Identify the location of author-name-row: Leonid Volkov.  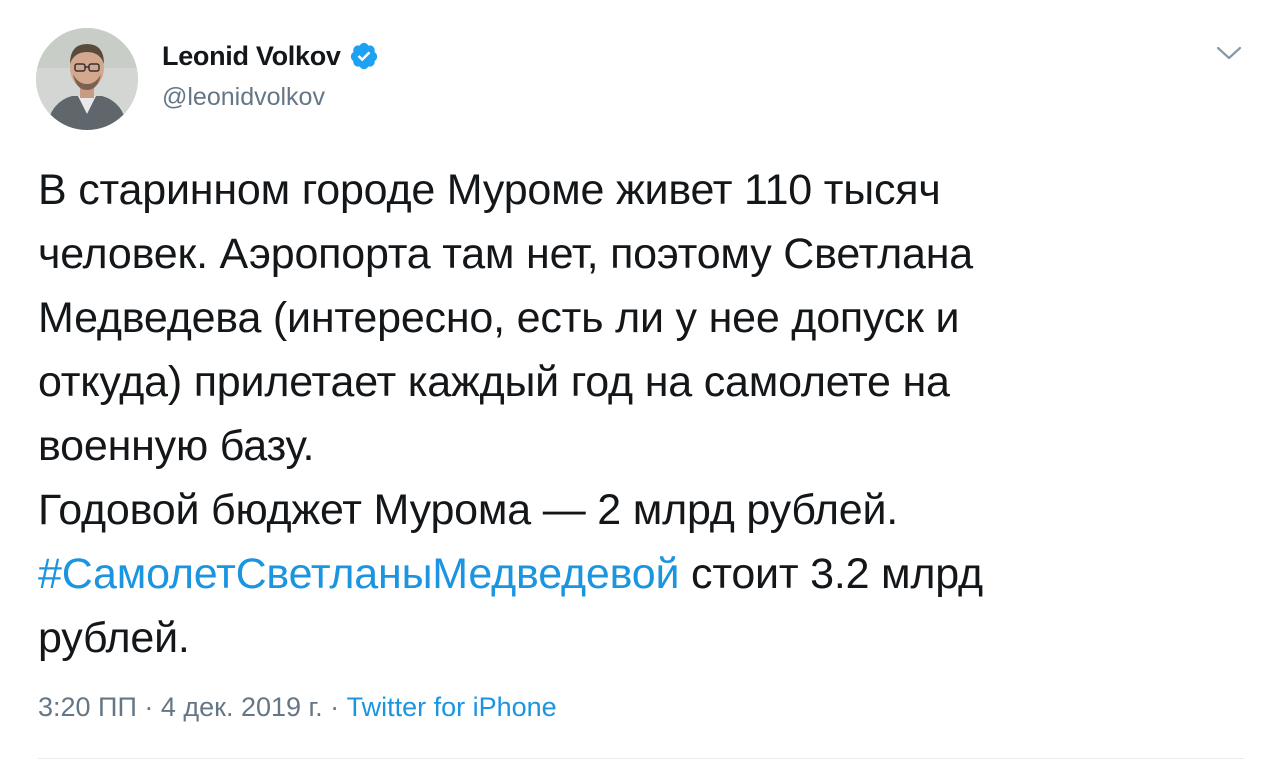
(270, 56).